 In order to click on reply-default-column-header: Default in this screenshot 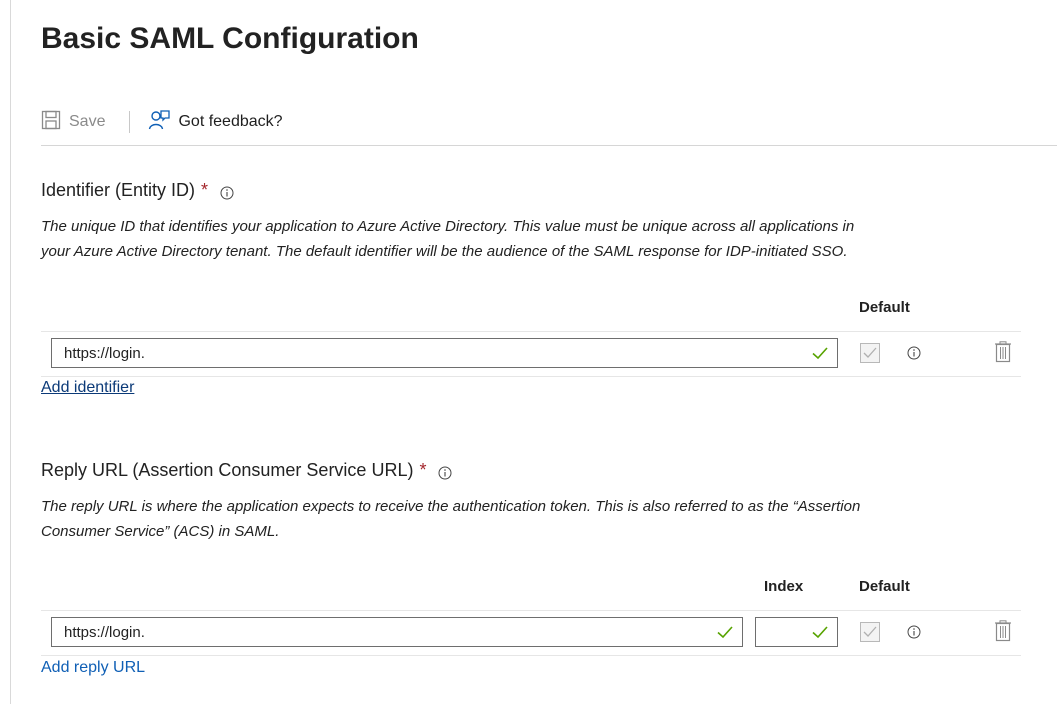, I will do `click(884, 586)`.